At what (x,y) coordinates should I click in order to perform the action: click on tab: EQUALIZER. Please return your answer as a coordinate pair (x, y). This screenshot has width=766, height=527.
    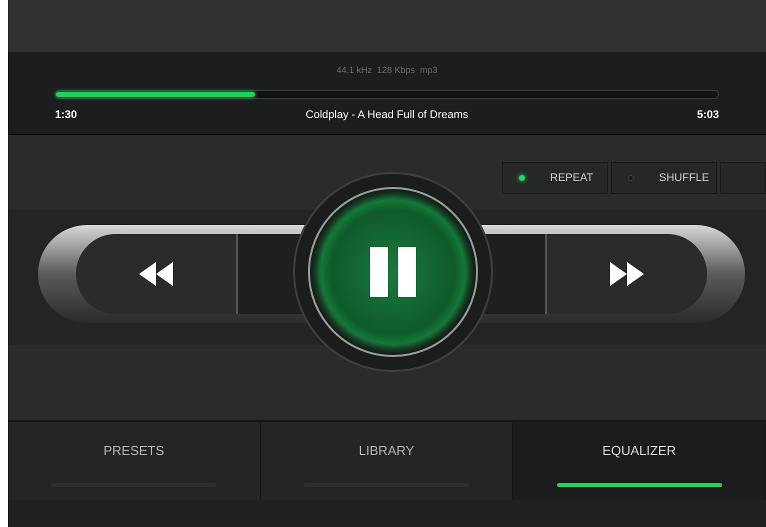
    Looking at the image, I should click on (639, 461).